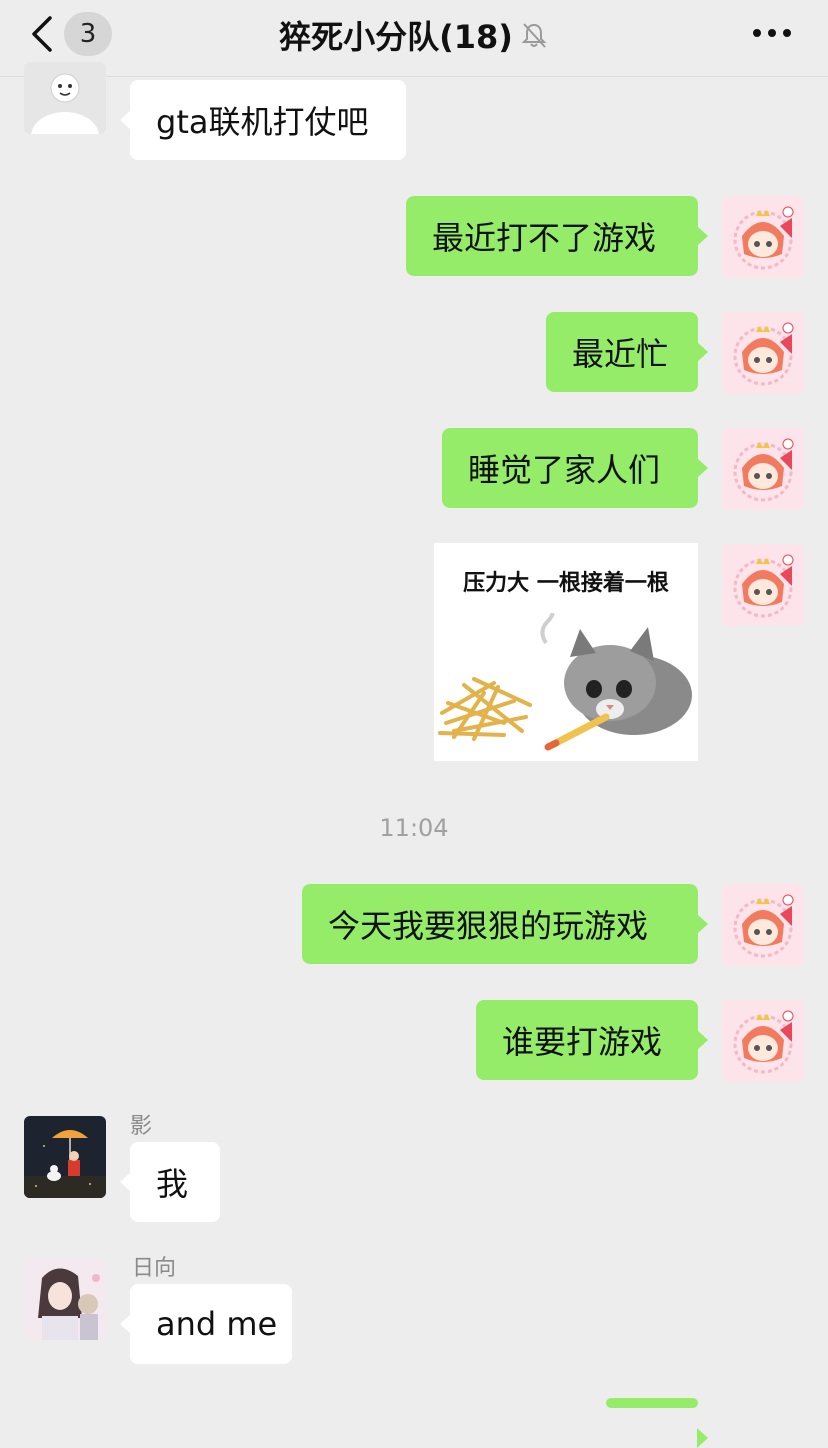 The image size is (828, 1448). Describe the element at coordinates (505, 924) in the screenshot. I see `message-bubble: 今天我要狠狠的玩游戏` at that location.